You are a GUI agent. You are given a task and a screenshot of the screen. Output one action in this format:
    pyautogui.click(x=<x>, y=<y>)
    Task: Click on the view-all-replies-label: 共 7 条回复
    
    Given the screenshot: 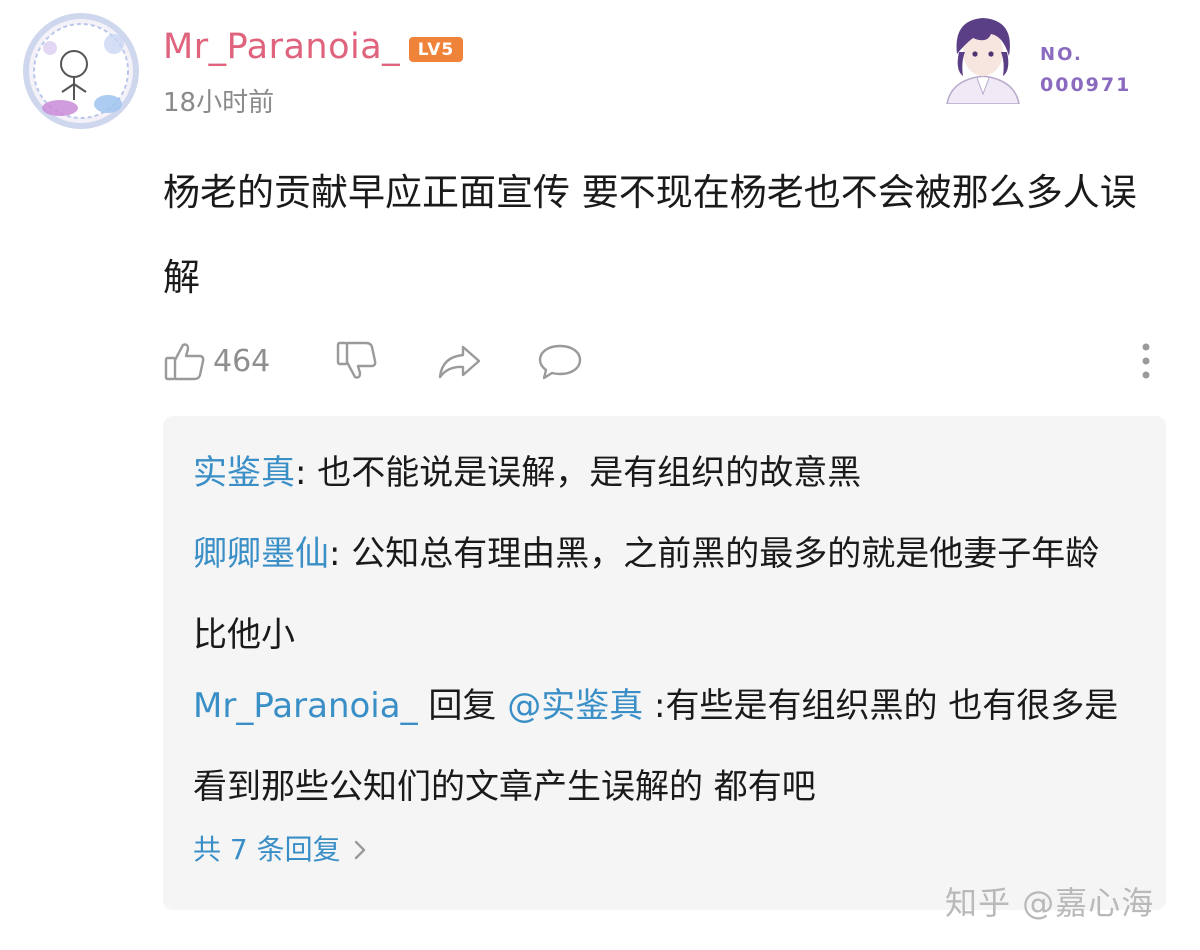 What is the action you would take?
    pyautogui.click(x=267, y=849)
    